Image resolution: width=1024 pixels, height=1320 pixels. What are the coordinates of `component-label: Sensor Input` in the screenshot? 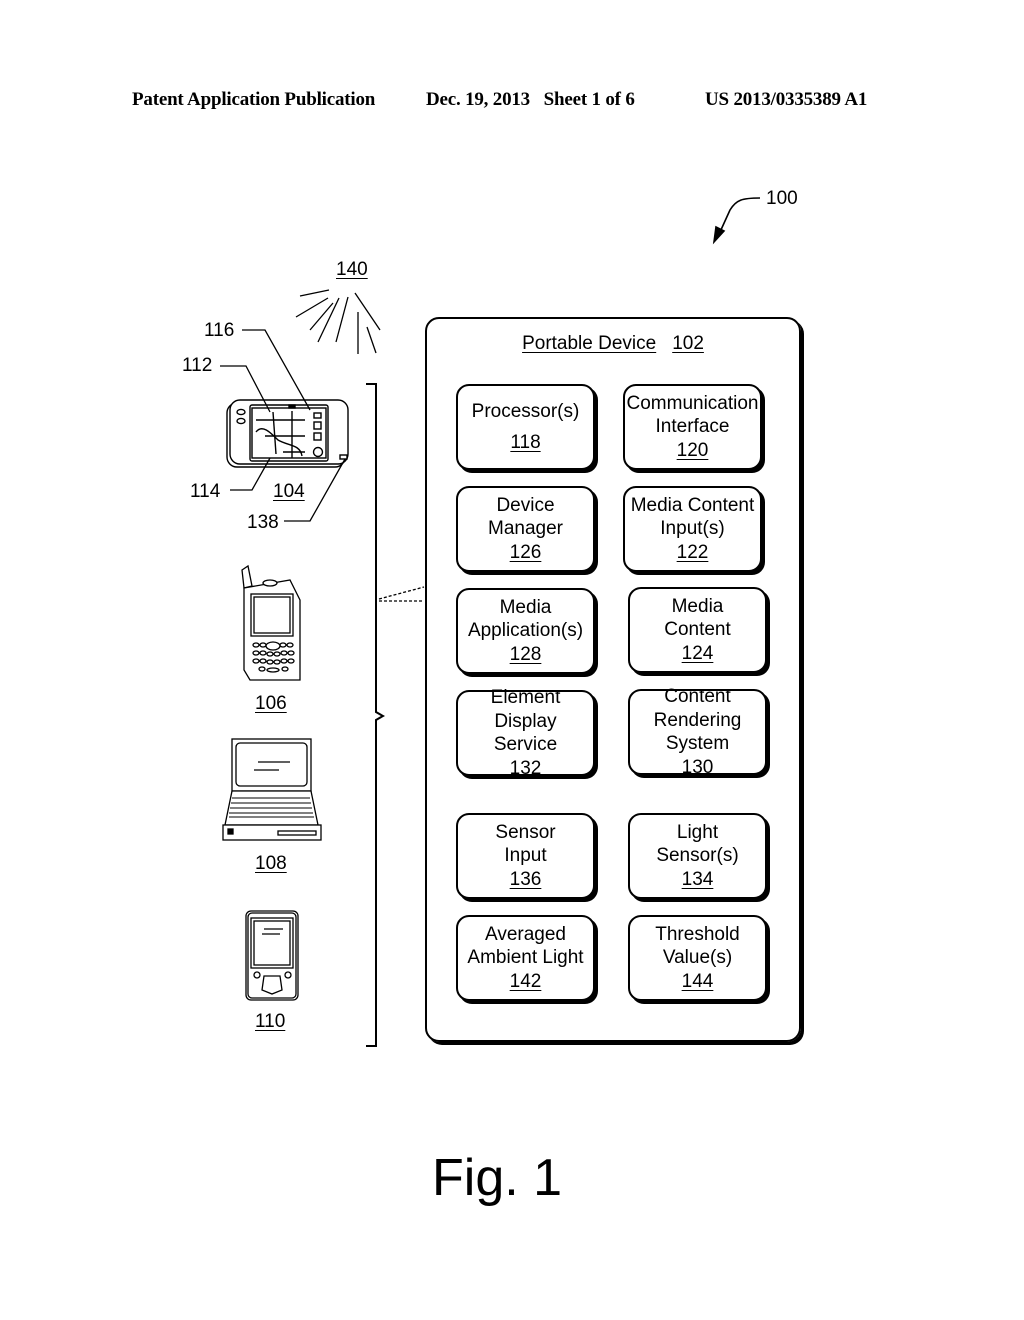 It's located at (525, 844).